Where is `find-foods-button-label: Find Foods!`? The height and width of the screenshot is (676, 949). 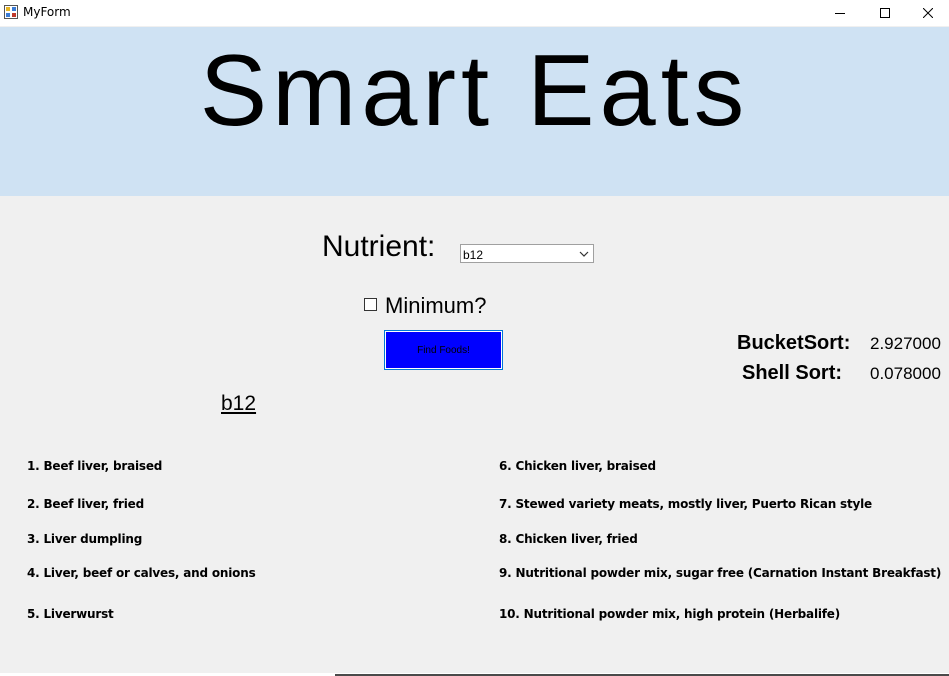
find-foods-button-label: Find Foods! is located at coordinates (443, 350).